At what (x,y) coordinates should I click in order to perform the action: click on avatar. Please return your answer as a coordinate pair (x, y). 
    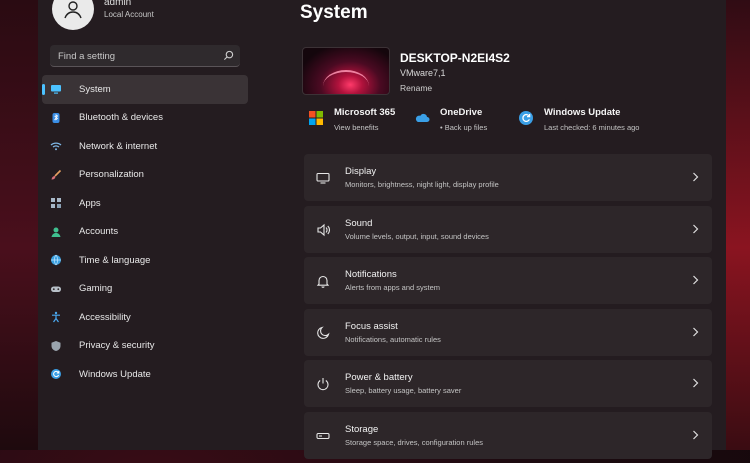
    Looking at the image, I should click on (73, 15).